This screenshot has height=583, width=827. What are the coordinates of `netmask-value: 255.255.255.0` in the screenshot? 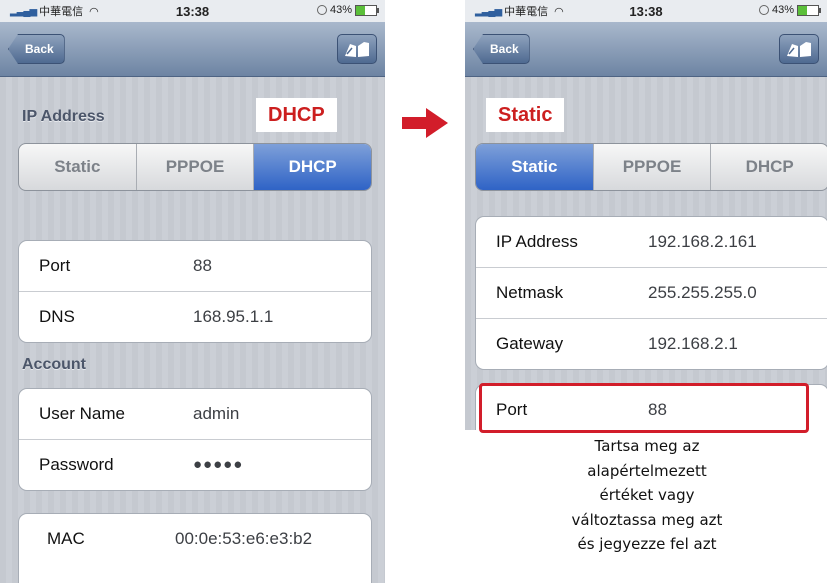 It's located at (702, 292).